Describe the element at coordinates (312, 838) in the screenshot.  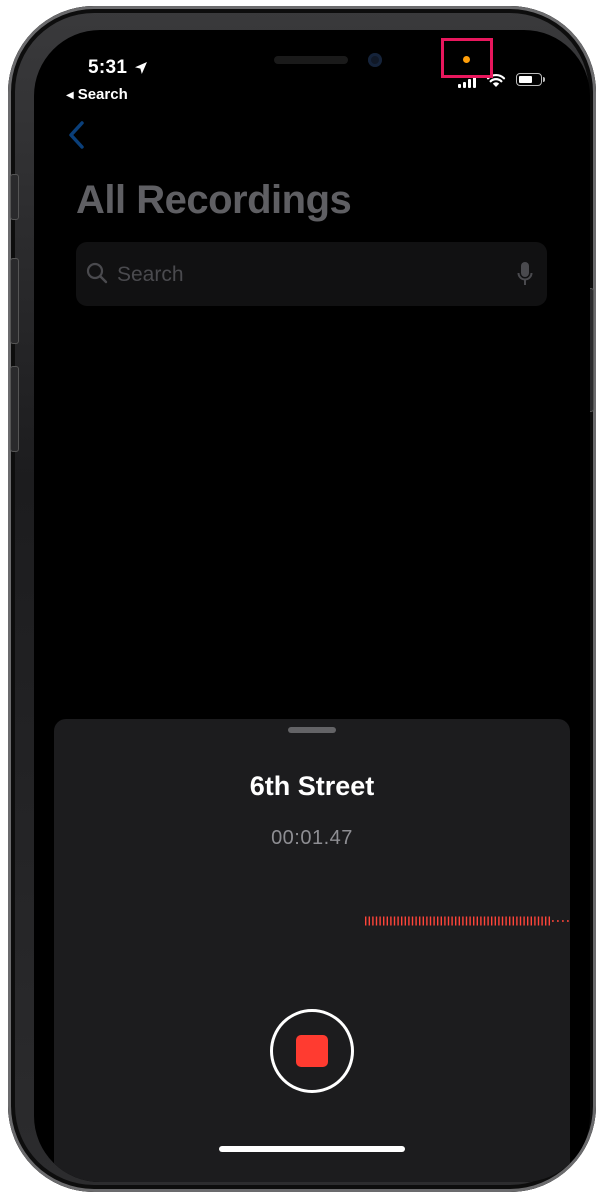
I see `recording-elapsed-time: 00:01.47` at that location.